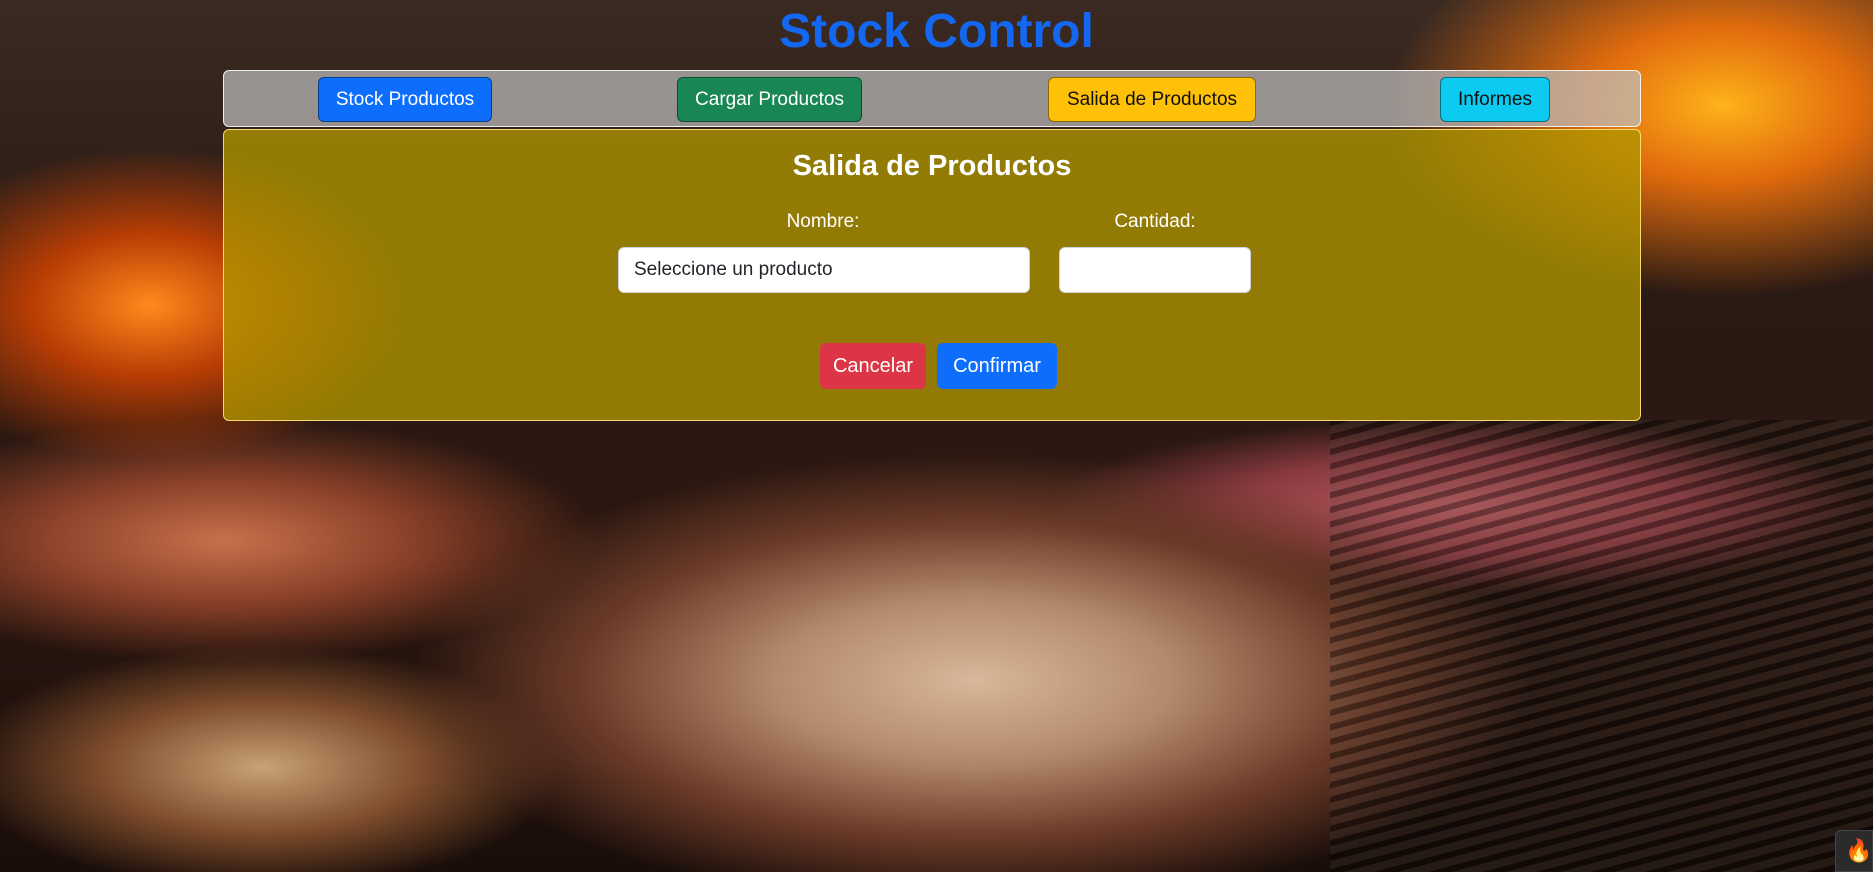 This screenshot has height=872, width=1873. I want to click on nombre-label: Nombre:, so click(823, 221).